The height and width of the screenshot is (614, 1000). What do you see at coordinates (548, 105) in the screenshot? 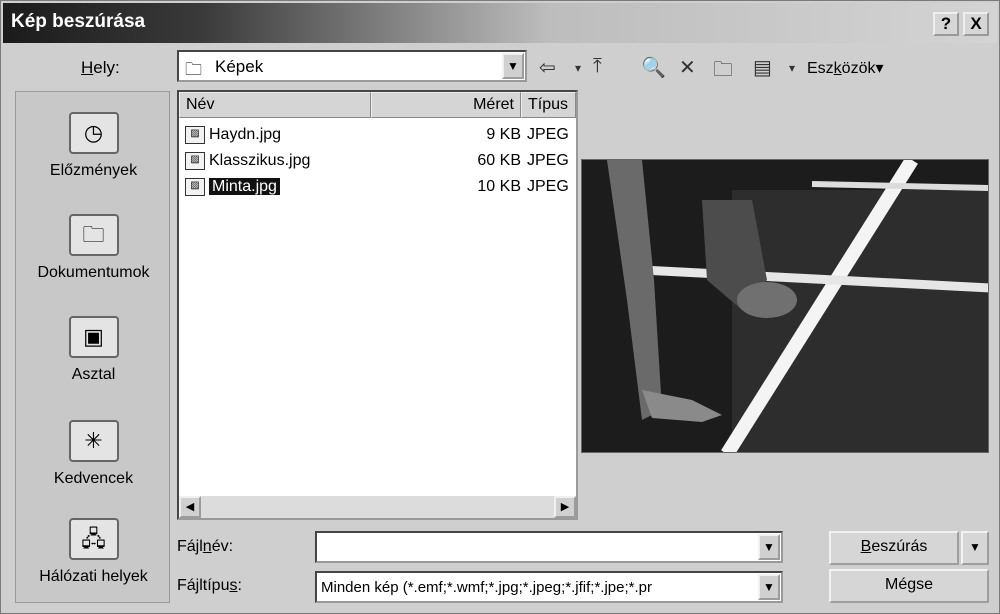
I see `column-header-type: Típus` at bounding box center [548, 105].